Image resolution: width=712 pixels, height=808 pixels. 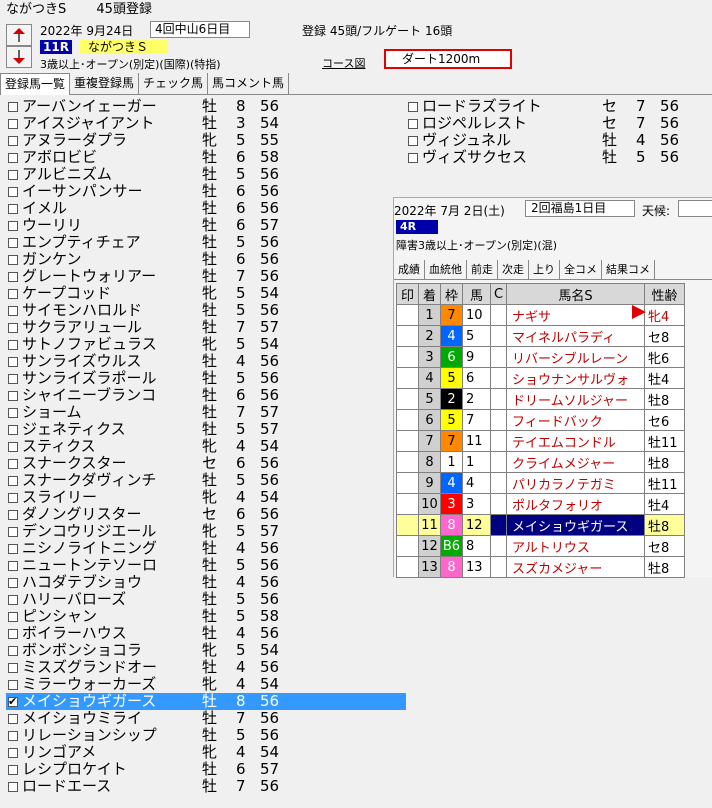 I want to click on column-header: 着, so click(x=429, y=294).